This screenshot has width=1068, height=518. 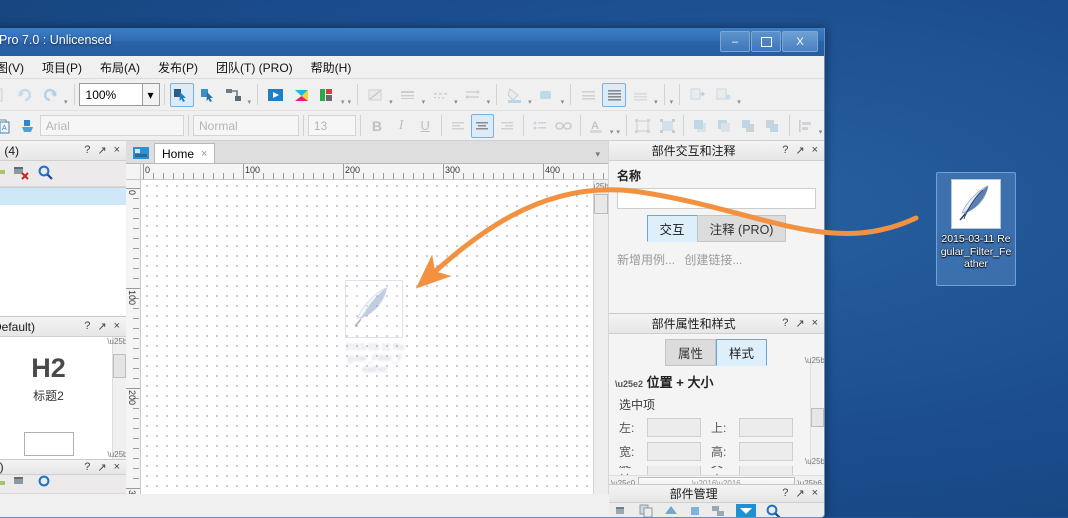 What do you see at coordinates (63, 251) in the screenshot?
I see `pages-list` at bounding box center [63, 251].